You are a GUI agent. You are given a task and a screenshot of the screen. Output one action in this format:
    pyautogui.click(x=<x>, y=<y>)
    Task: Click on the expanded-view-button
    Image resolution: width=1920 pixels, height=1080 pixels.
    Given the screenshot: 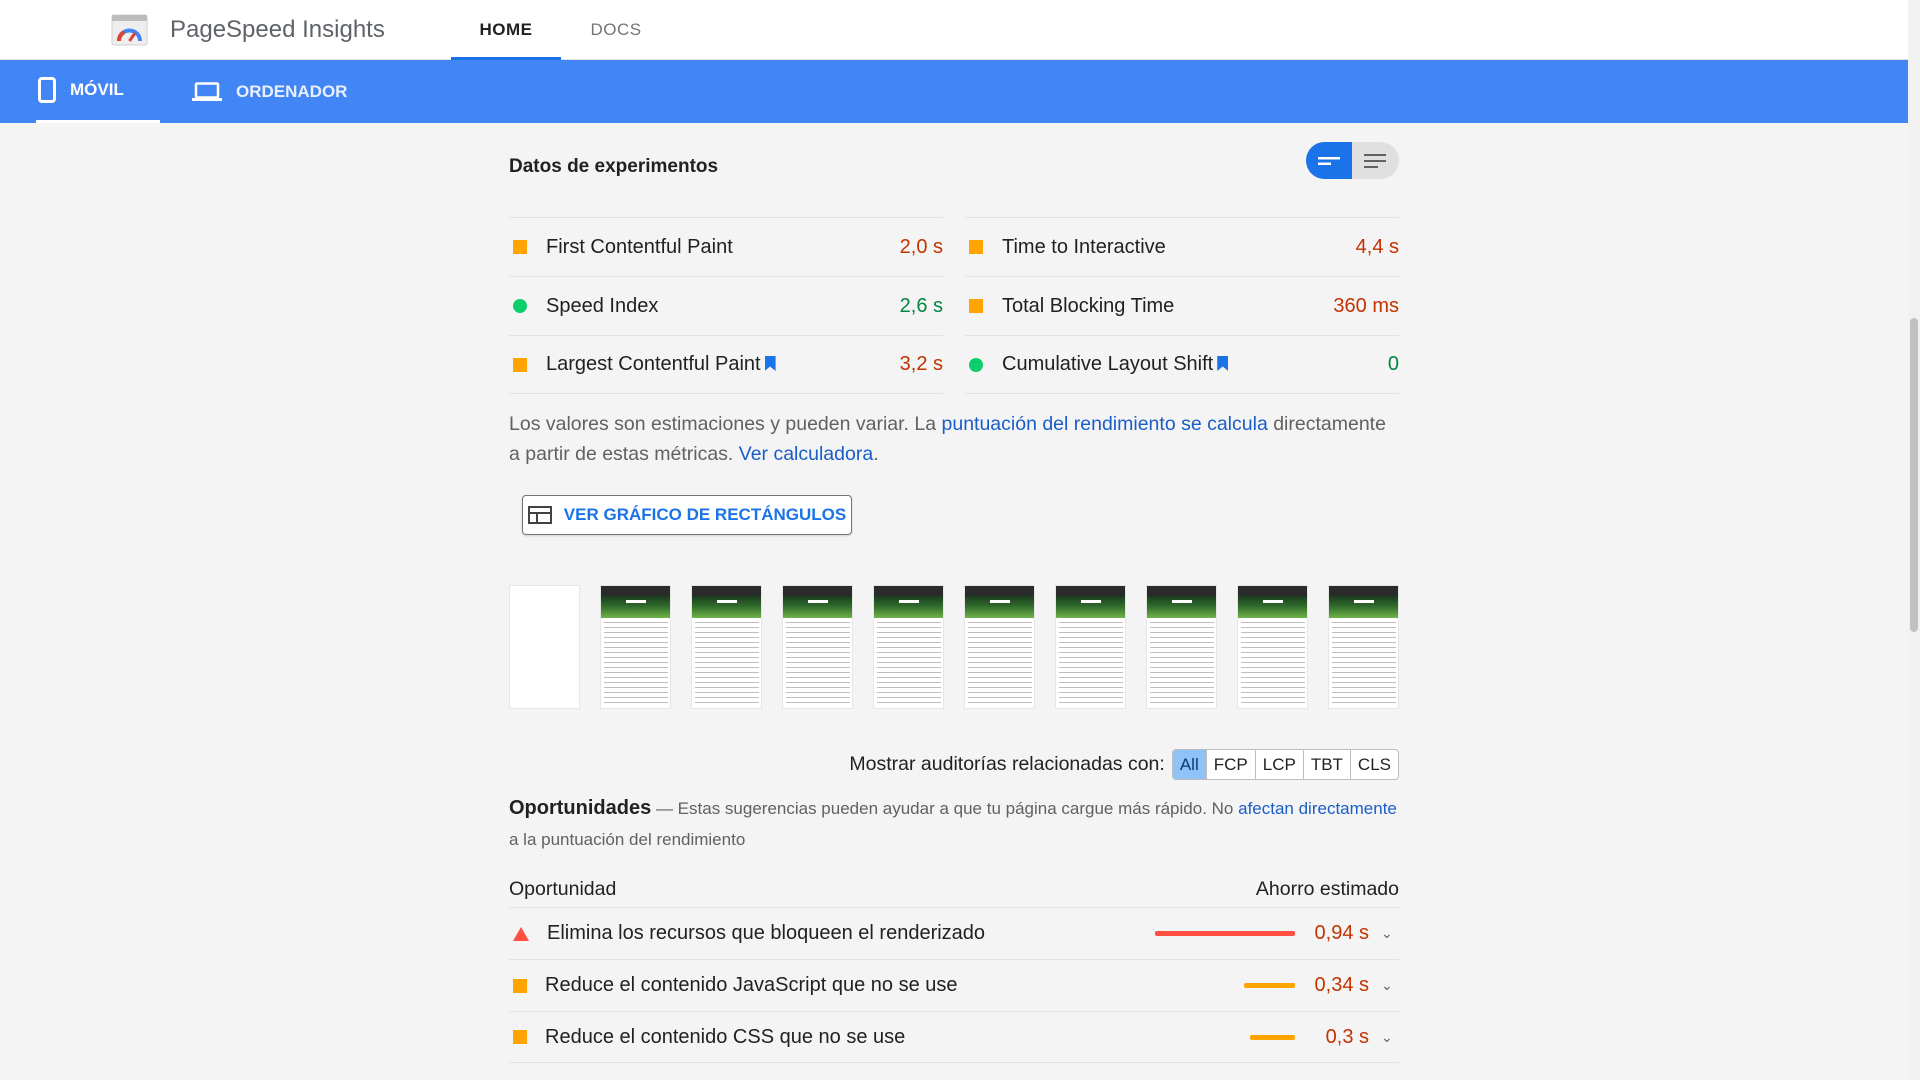 What is the action you would take?
    pyautogui.click(x=1375, y=160)
    